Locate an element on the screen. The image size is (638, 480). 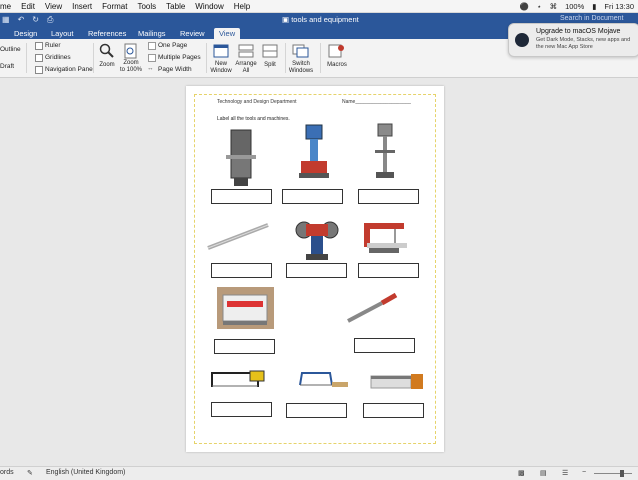
bench-grinder-image is located at coordinates (317, 240).